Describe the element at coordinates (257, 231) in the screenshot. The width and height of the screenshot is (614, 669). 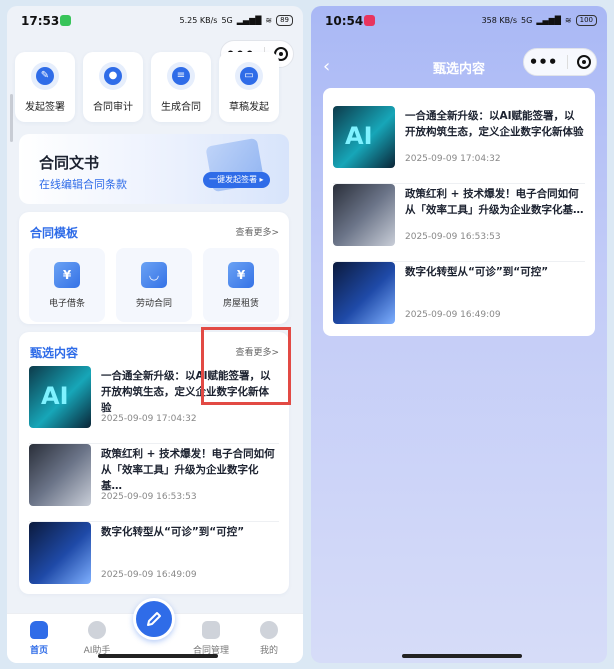
I see `view-more-link: 查看更多>` at that location.